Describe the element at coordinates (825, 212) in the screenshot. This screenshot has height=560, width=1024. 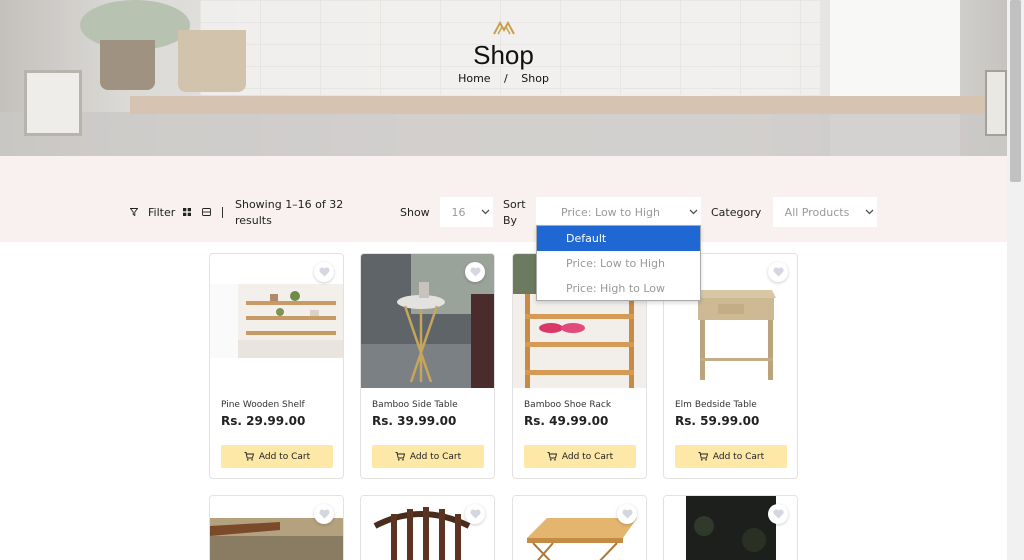
I see `category-select: All Products` at that location.